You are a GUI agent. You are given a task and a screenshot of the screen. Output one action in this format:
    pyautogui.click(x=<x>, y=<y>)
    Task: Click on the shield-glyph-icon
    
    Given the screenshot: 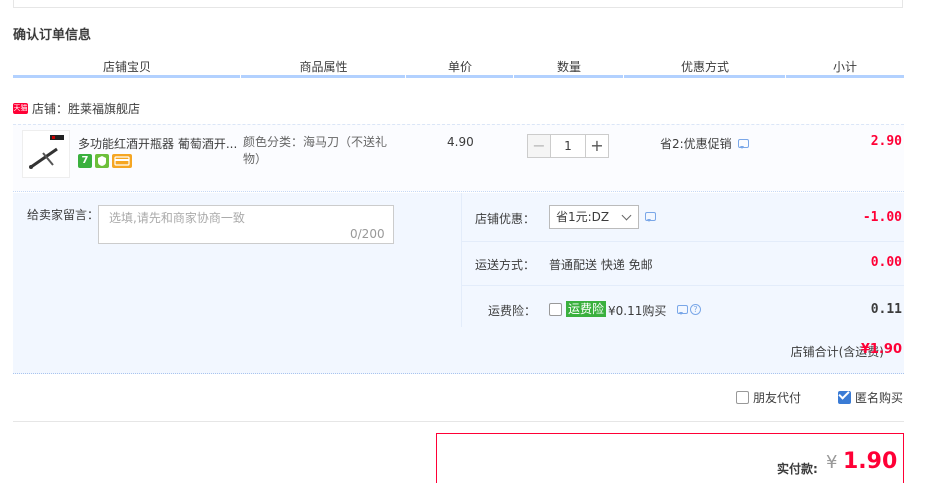 What is the action you would take?
    pyautogui.click(x=102, y=161)
    